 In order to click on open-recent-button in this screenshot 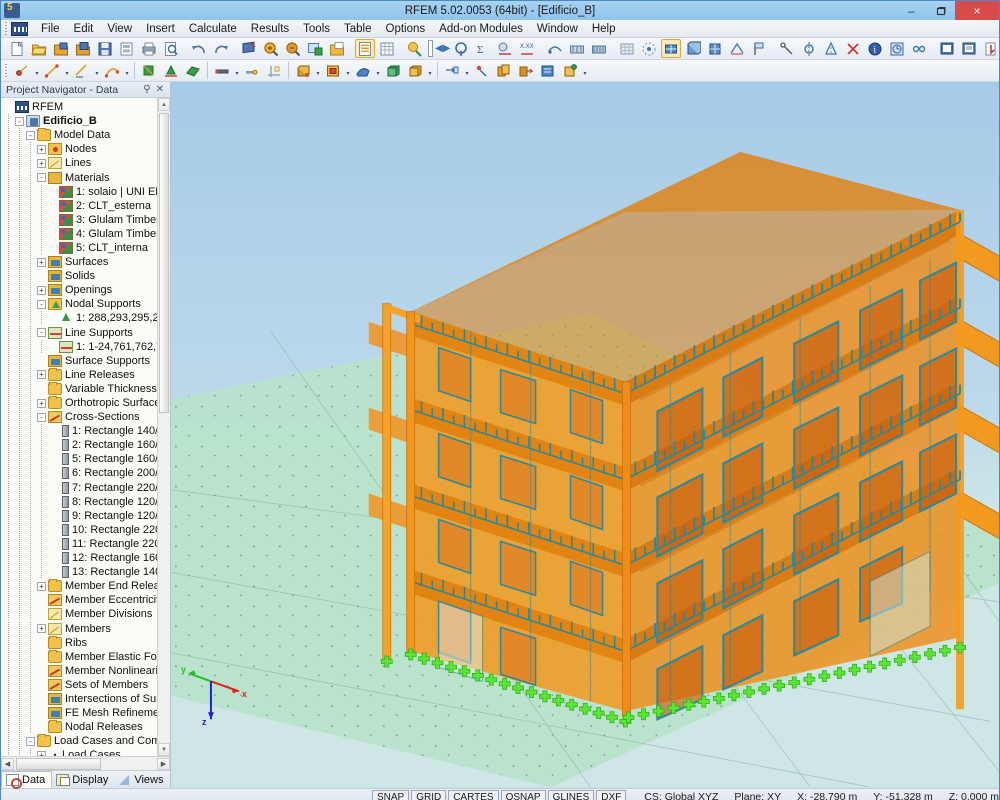, I will do `click(61, 48)`.